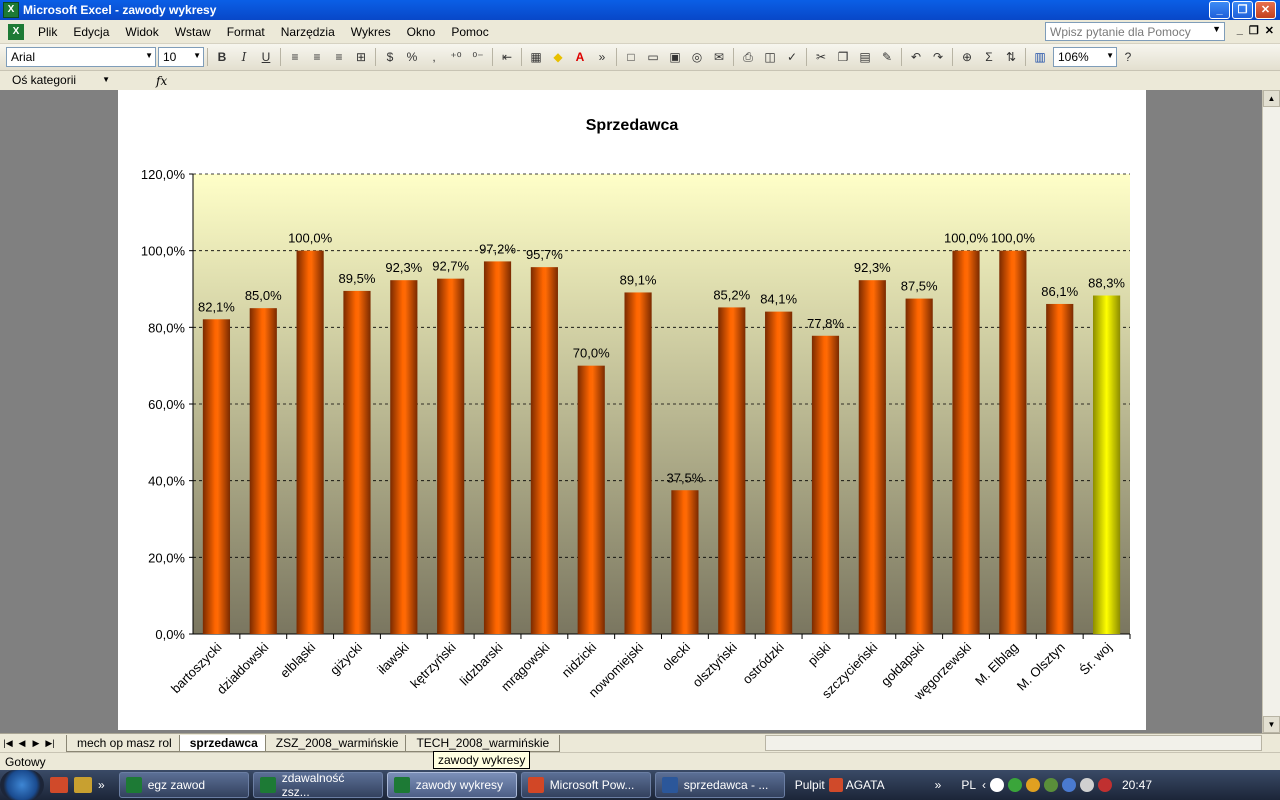 This screenshot has height=800, width=1280. I want to click on pulpit-toolbar: Pulpit, so click(810, 785).